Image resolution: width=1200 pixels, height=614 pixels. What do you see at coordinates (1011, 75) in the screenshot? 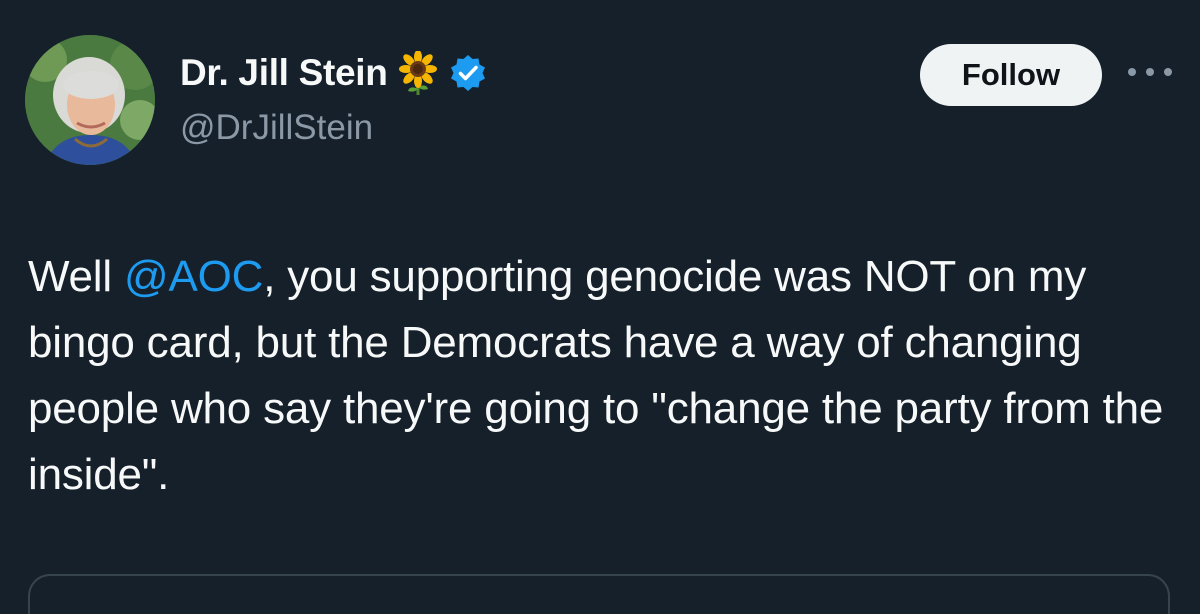
I see `follow-button: Follow` at bounding box center [1011, 75].